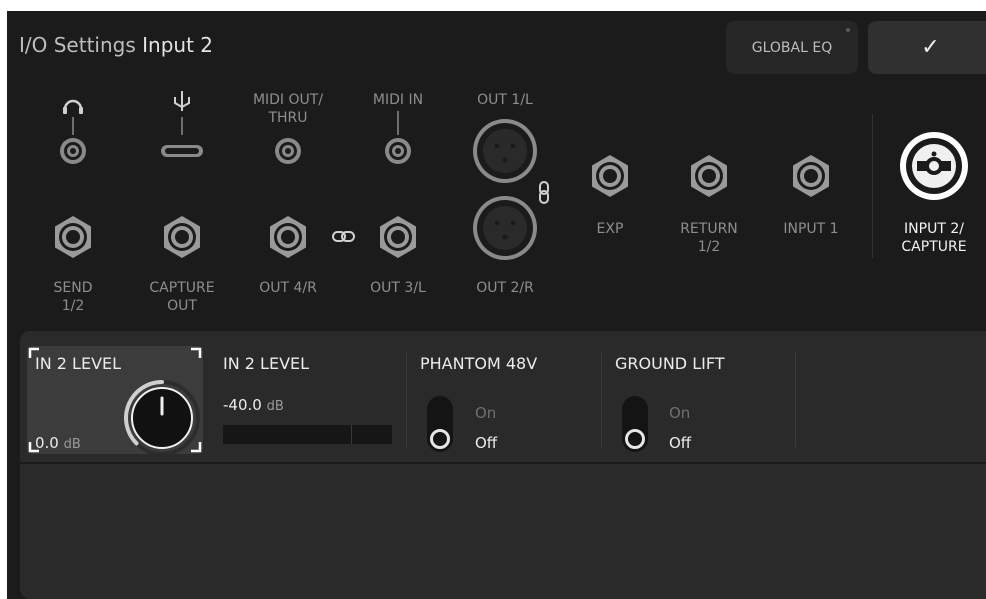 This screenshot has height=599, width=986. I want to click on link-vertical-icon, so click(544, 192).